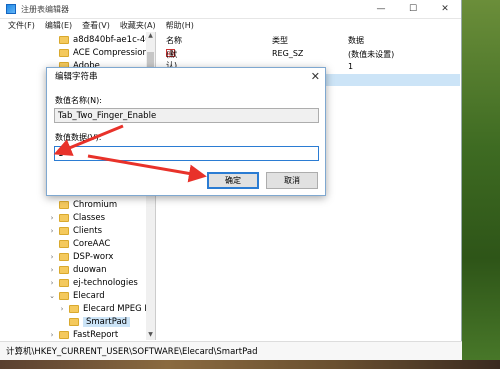 This screenshot has width=500, height=369. What do you see at coordinates (95, 205) in the screenshot?
I see `tree-item-label: Chromium` at bounding box center [95, 205].